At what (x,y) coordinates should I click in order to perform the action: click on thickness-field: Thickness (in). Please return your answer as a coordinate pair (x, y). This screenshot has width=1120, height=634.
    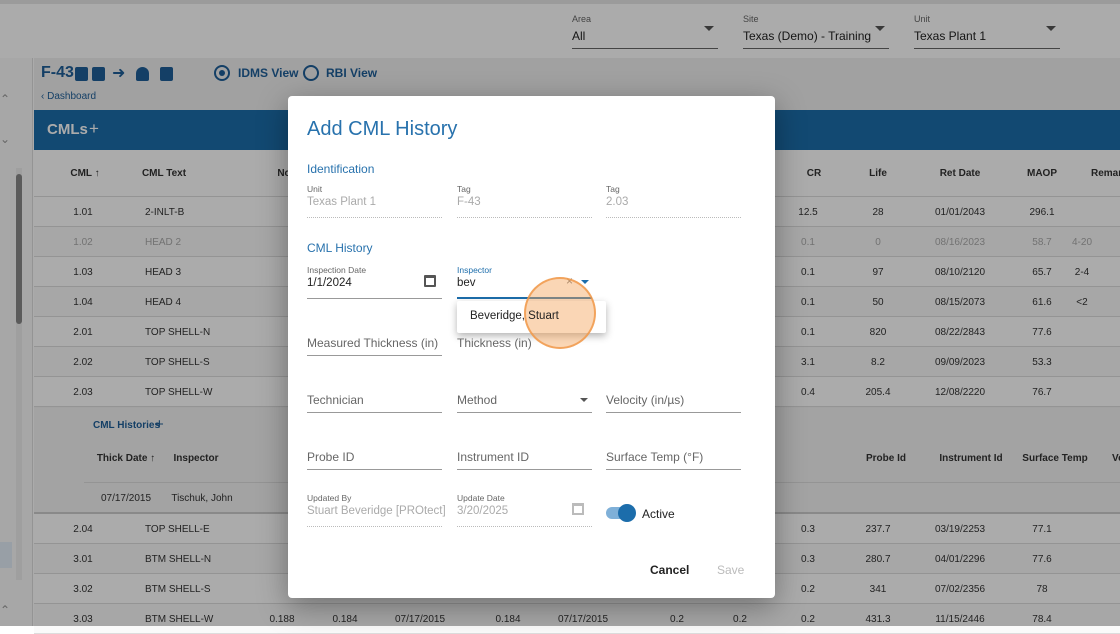
    Looking at the image, I should click on (524, 339).